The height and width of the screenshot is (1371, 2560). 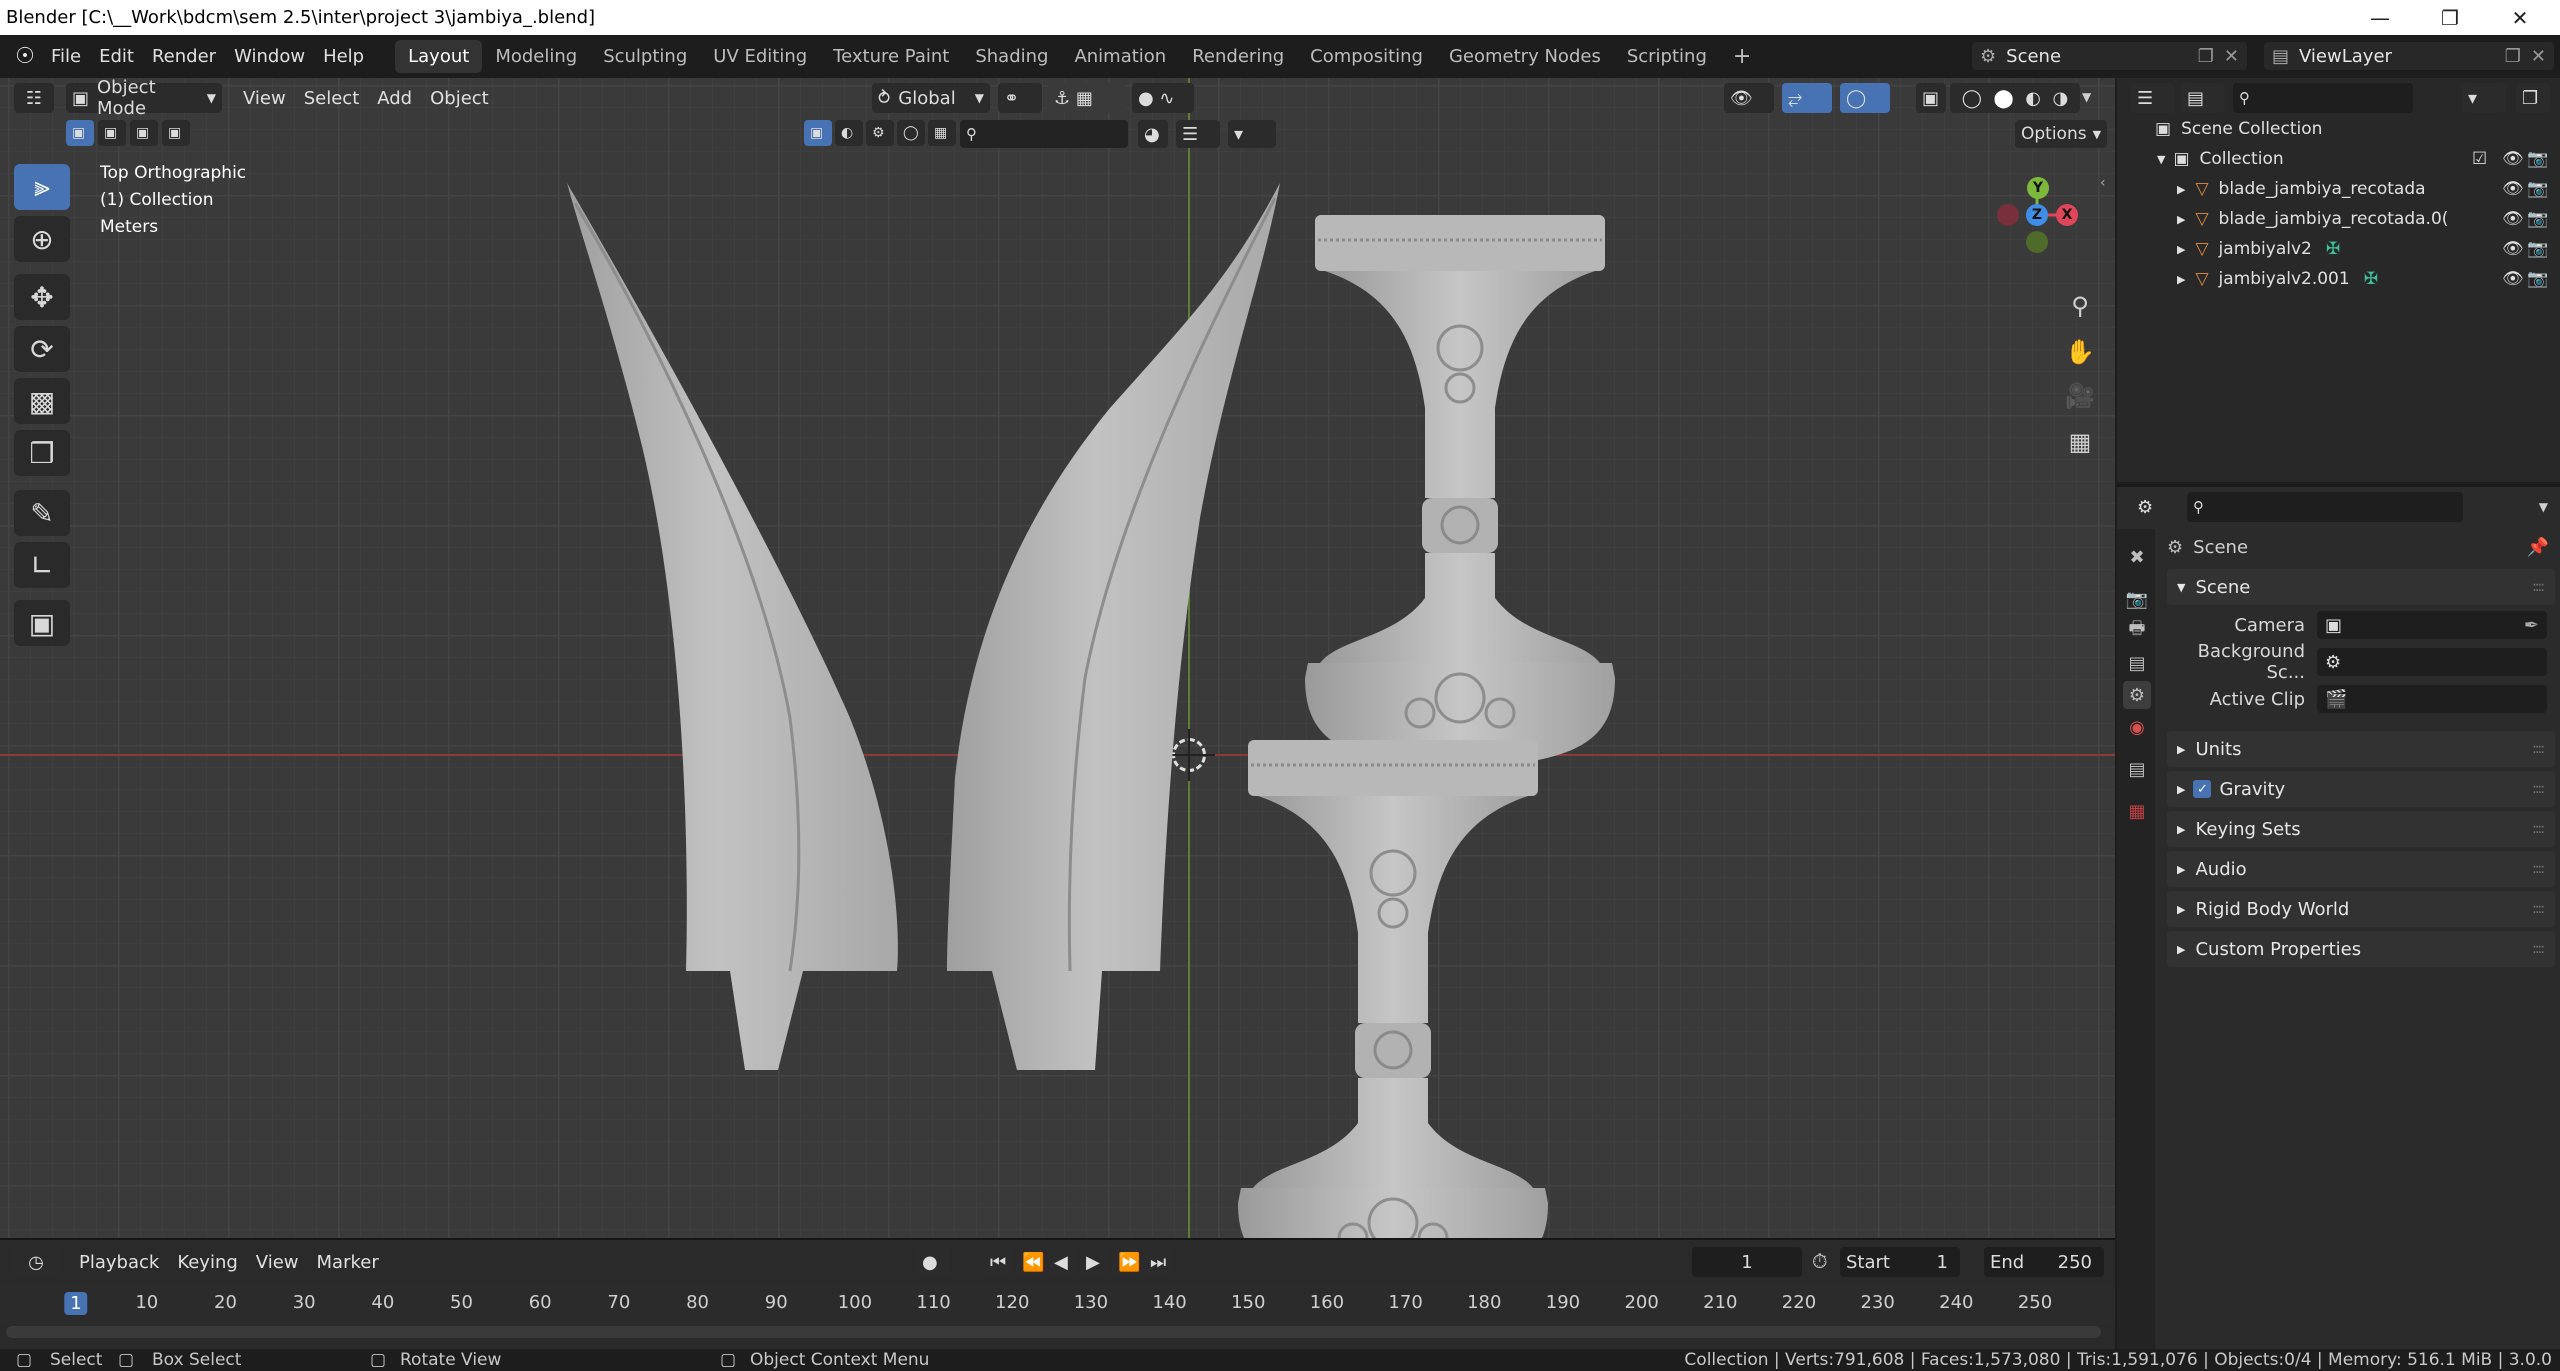 I want to click on tool-tab-icon: ✖, so click(x=2137, y=557).